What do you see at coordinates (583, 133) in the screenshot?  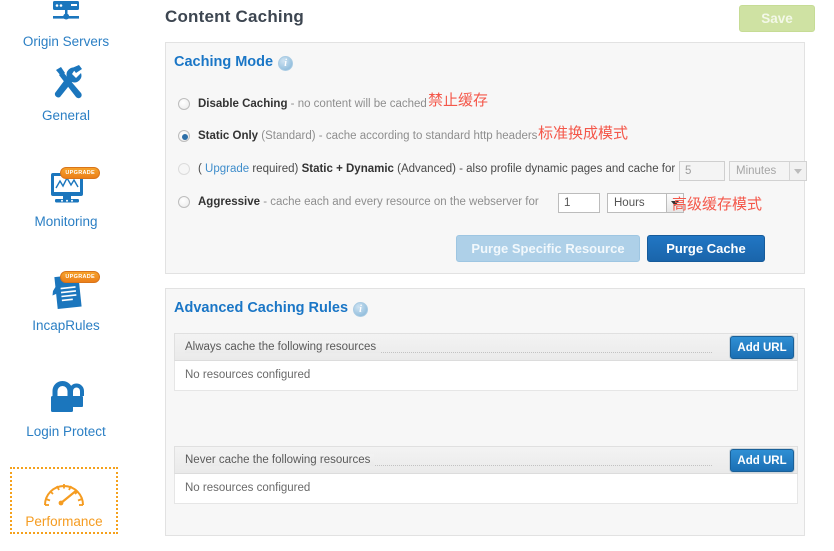 I see `annotation-static-only: 标准换成模式` at bounding box center [583, 133].